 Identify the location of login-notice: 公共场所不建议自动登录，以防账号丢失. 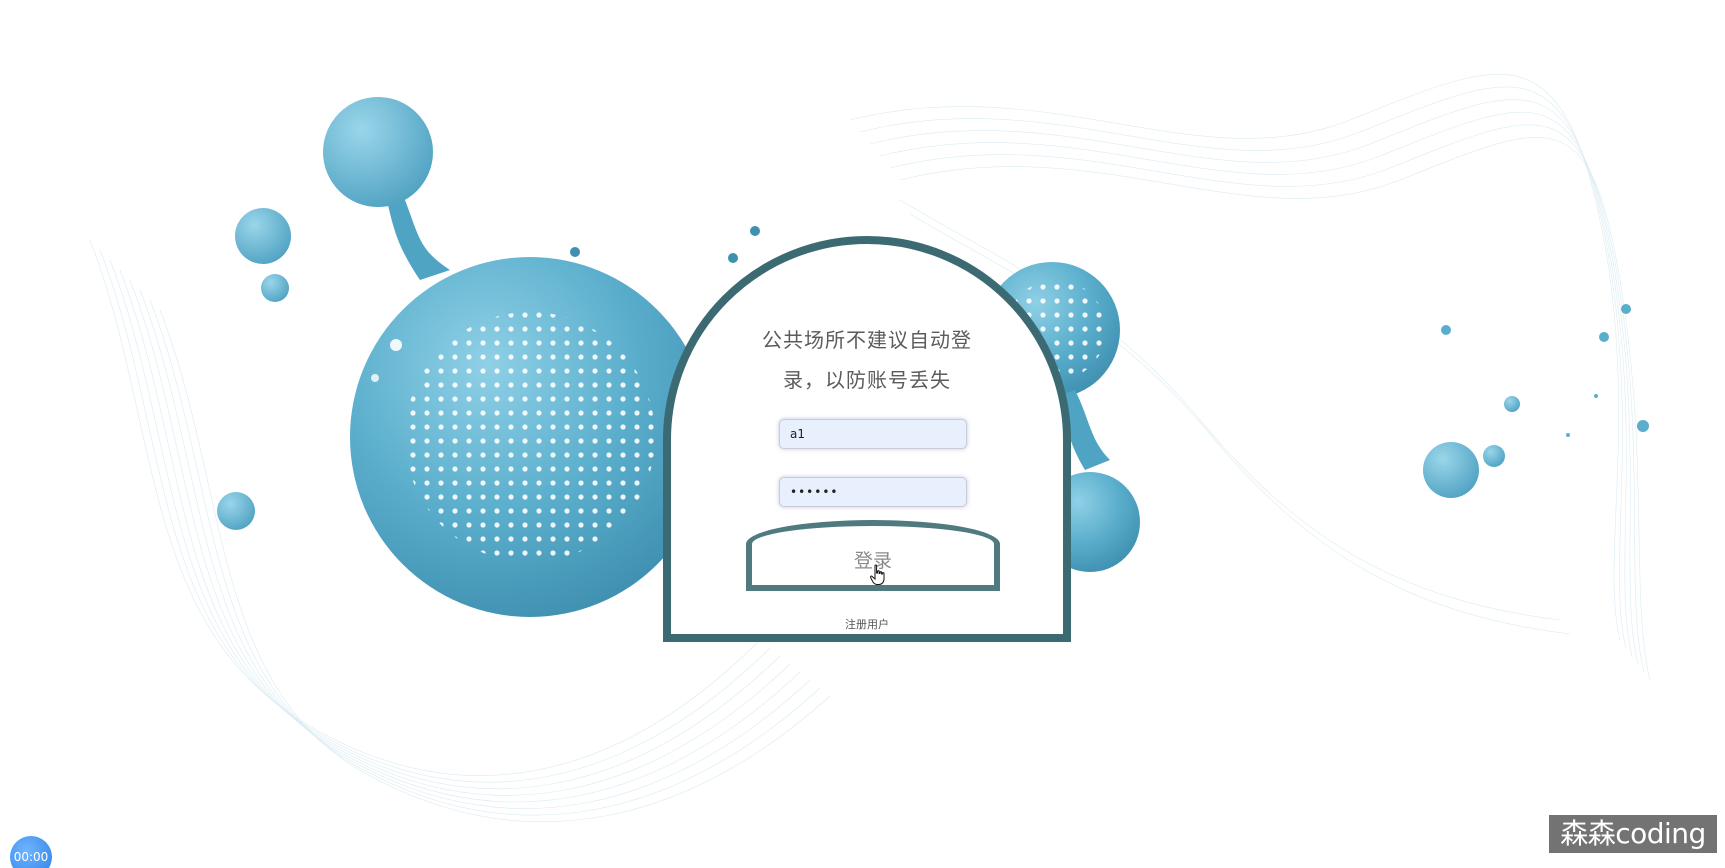
(867, 360).